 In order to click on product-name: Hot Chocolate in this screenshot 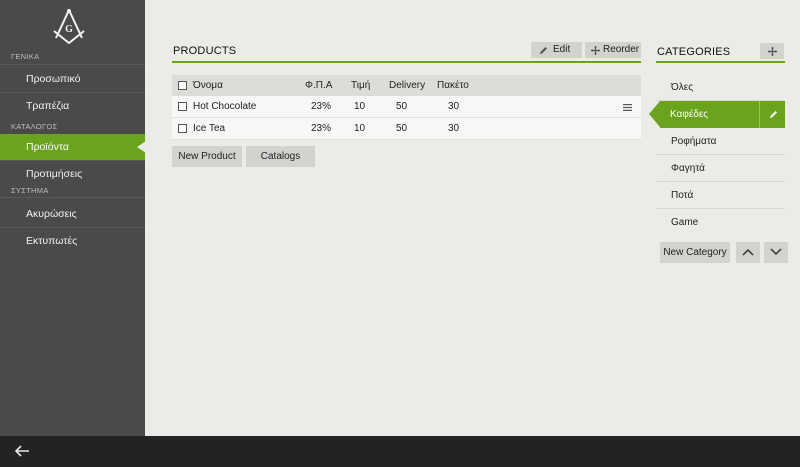, I will do `click(225, 106)`.